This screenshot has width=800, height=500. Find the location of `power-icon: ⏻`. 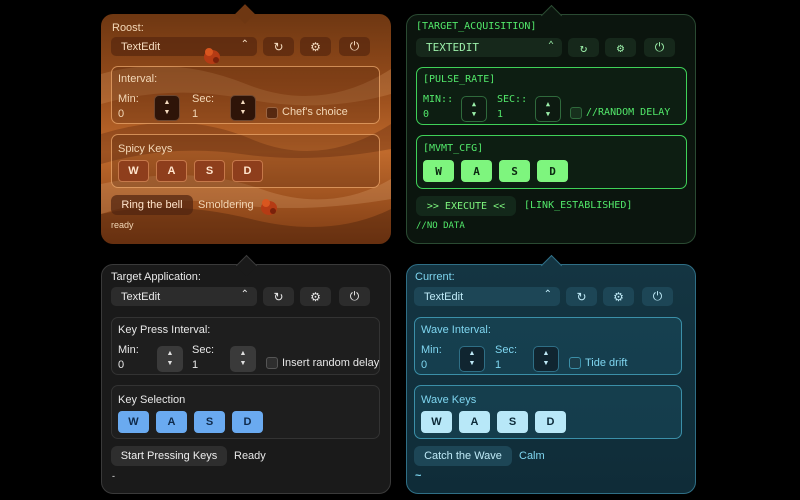

power-icon: ⏻ is located at coordinates (659, 47).